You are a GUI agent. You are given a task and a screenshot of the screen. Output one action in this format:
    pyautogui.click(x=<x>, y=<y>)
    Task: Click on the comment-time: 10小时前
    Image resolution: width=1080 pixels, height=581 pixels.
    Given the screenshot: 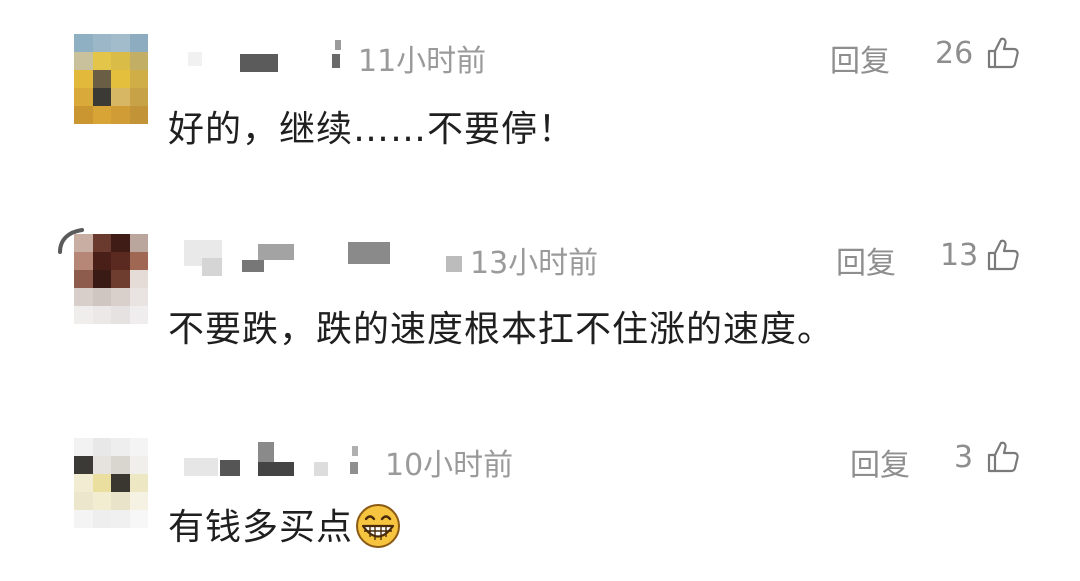 What is the action you would take?
    pyautogui.click(x=449, y=465)
    